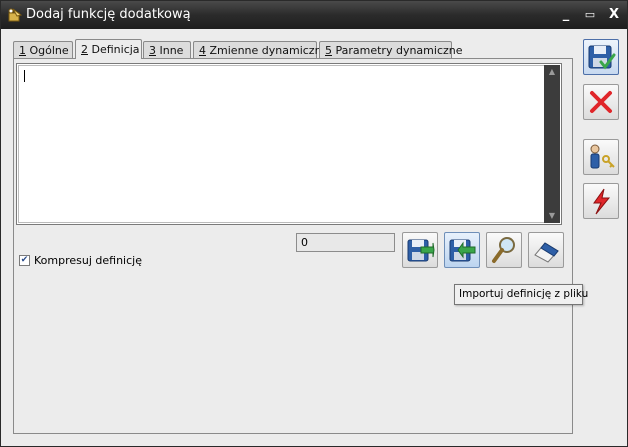  Describe the element at coordinates (552, 72) in the screenshot. I see `scroll-up-arrow-icon: ▲` at that location.